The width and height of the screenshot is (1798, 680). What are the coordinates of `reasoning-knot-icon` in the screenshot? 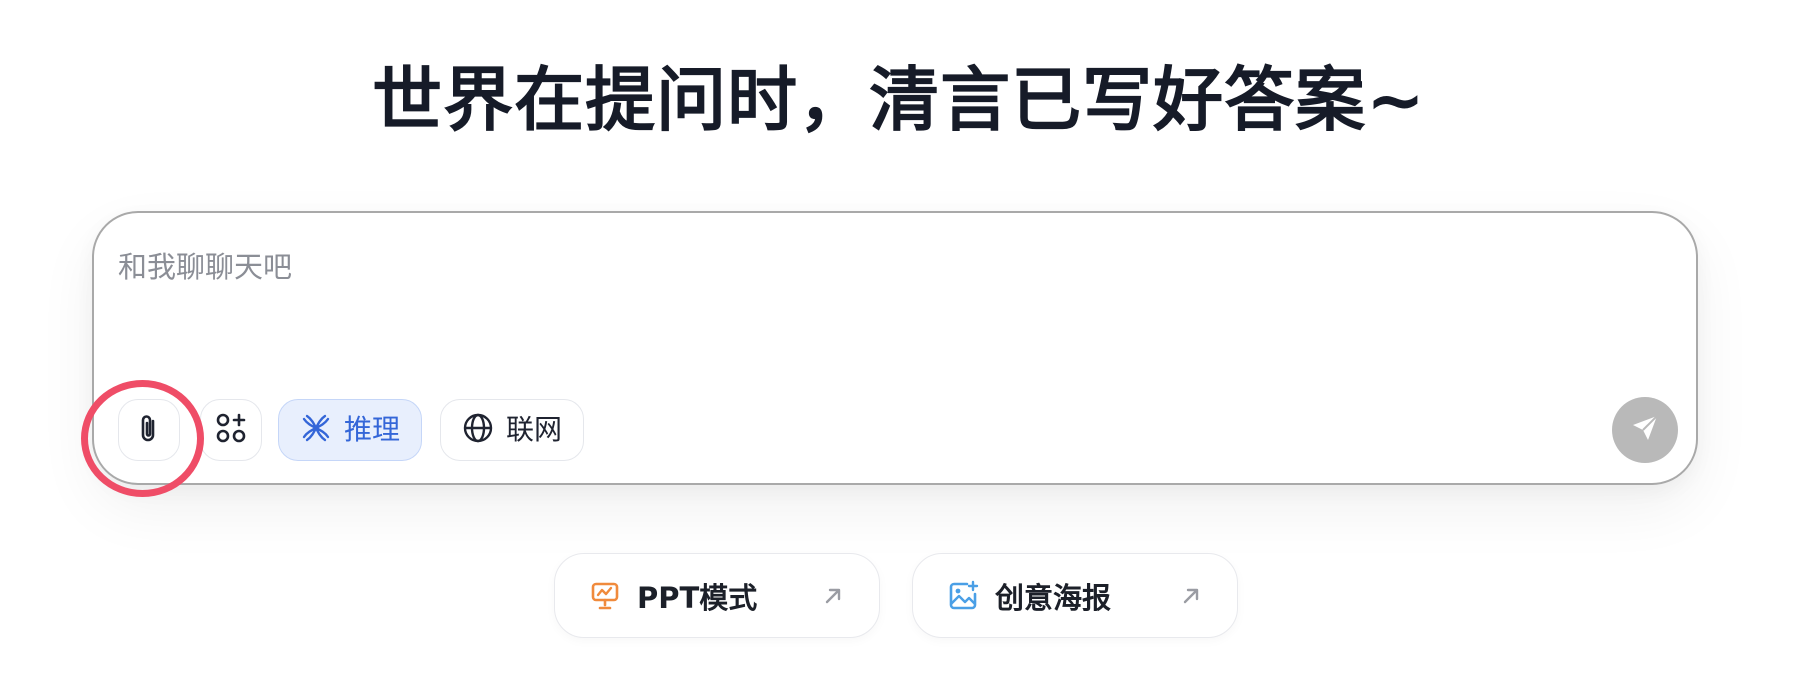 It's located at (316, 430).